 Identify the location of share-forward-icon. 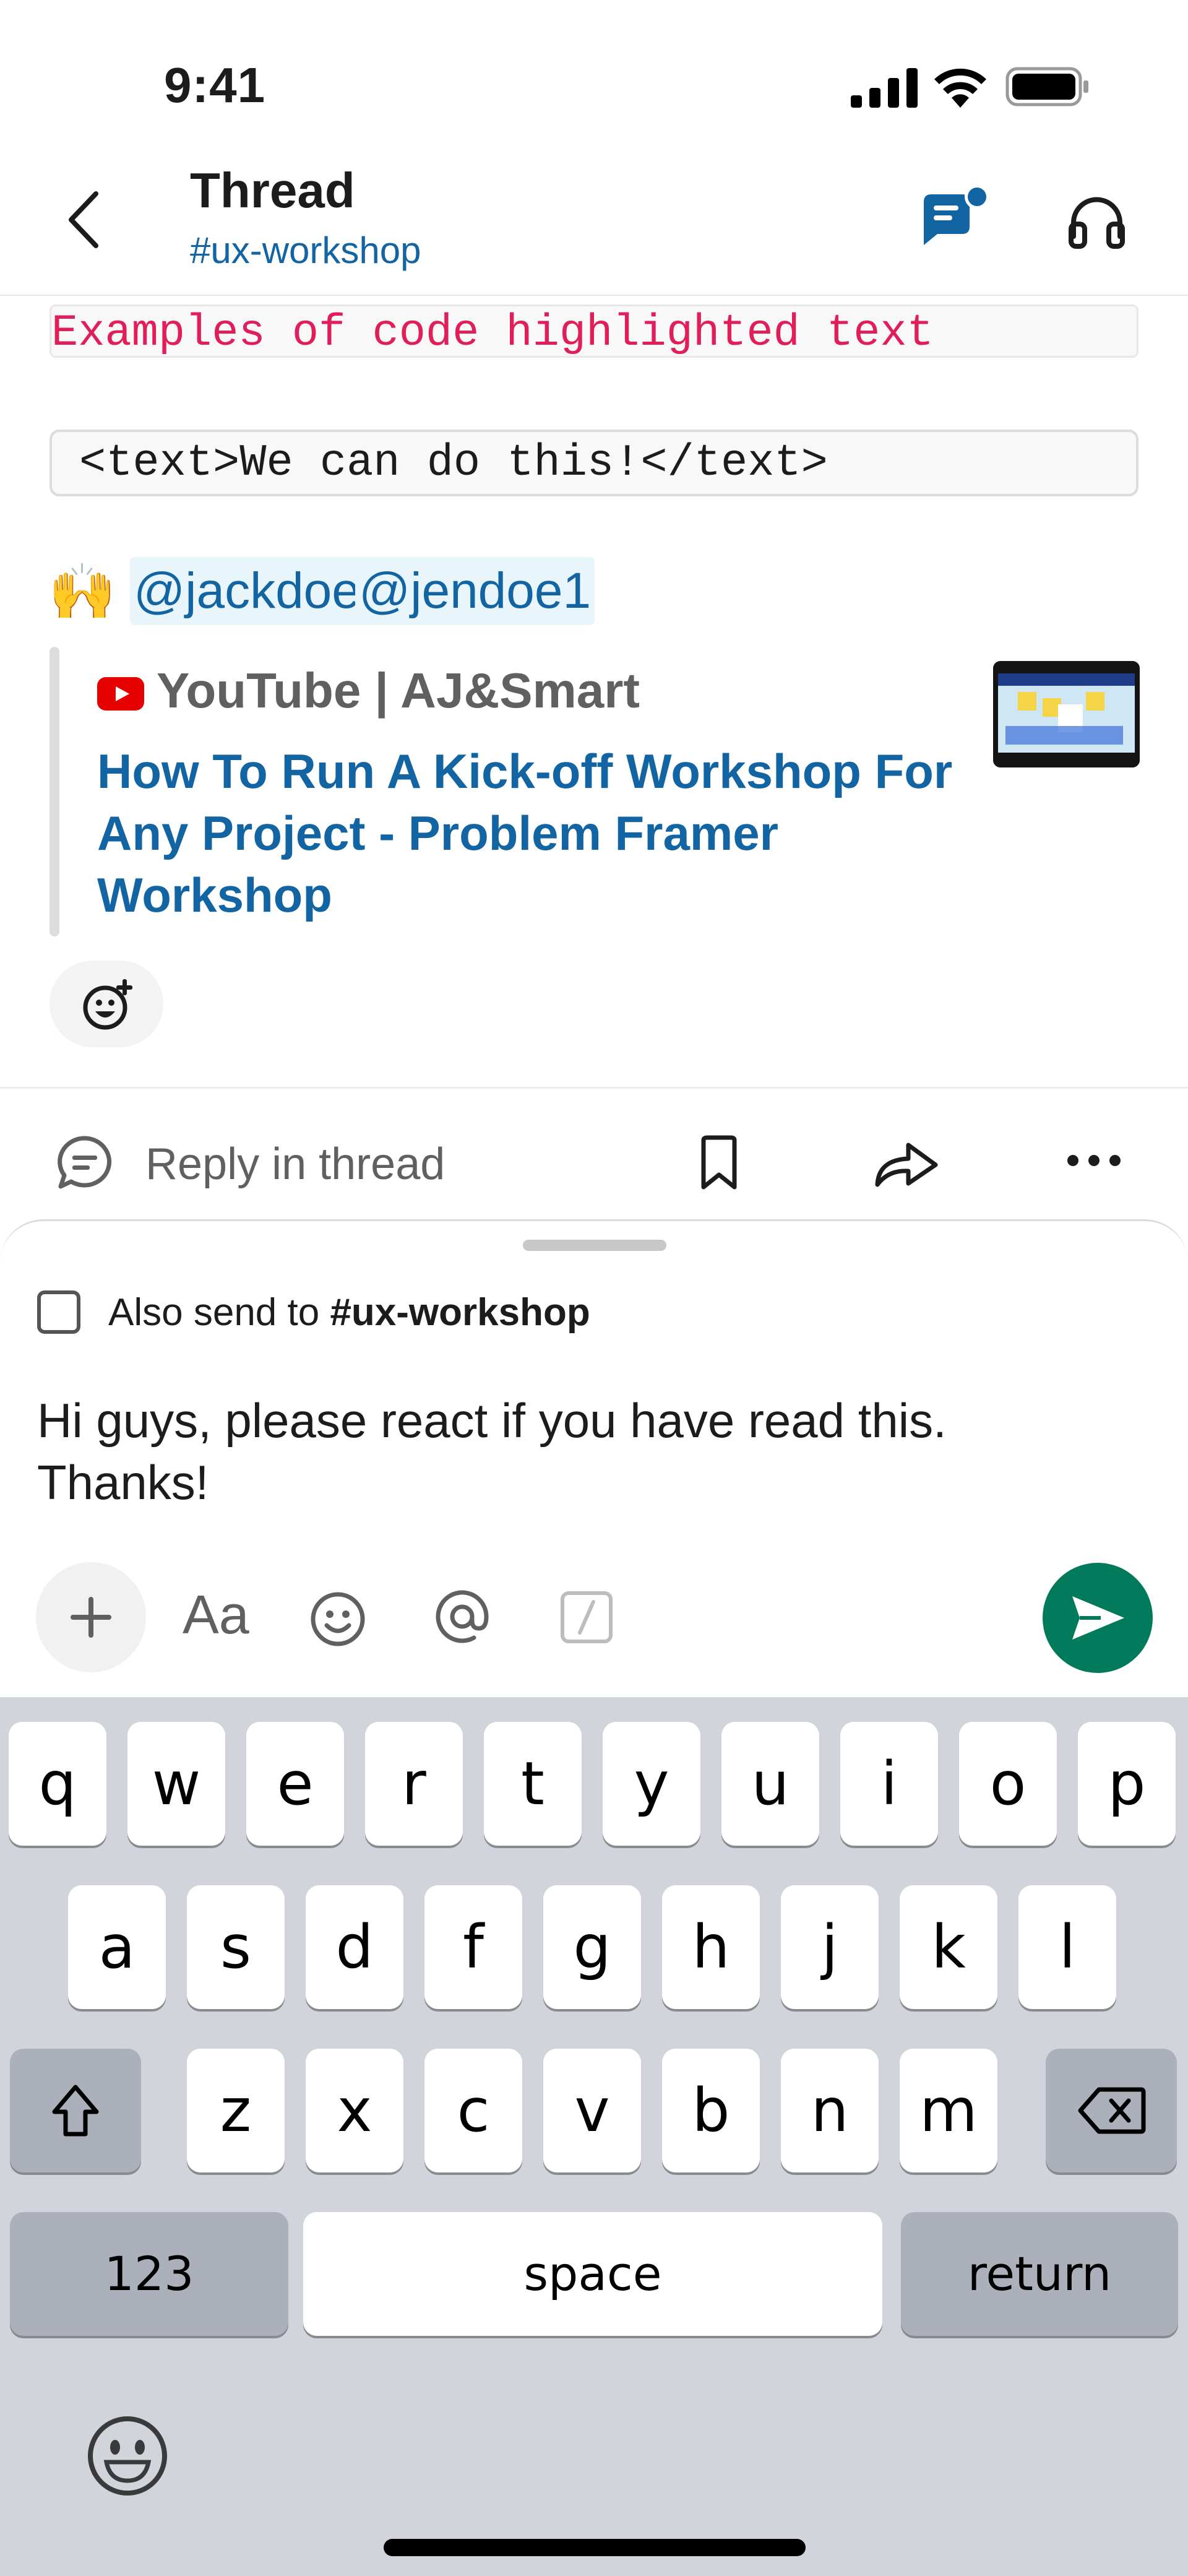
(906, 1164).